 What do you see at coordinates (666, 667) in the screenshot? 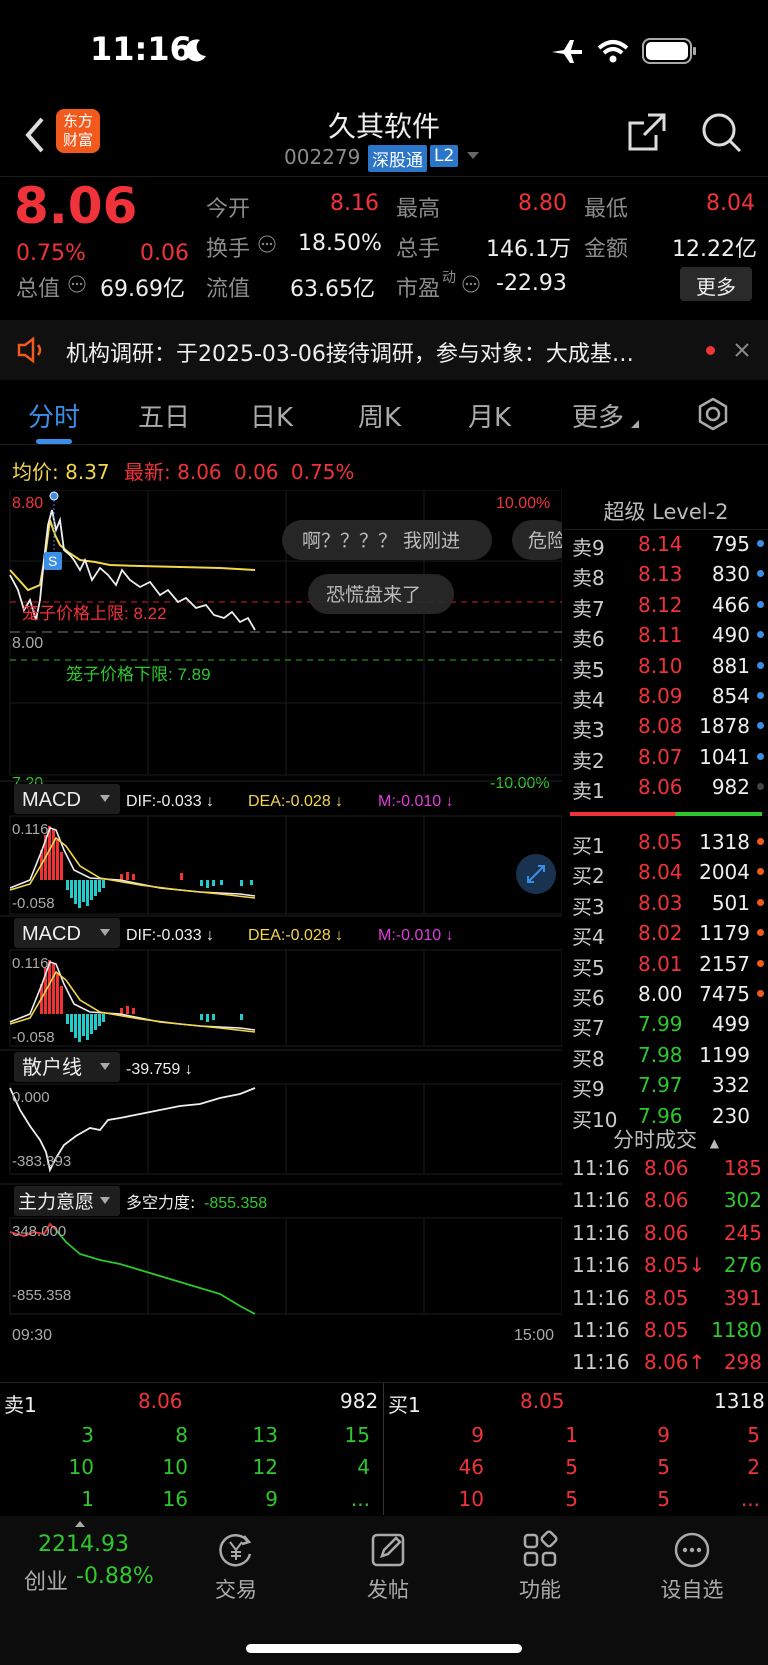
I see `ask-row: 卖5 8.10 881` at bounding box center [666, 667].